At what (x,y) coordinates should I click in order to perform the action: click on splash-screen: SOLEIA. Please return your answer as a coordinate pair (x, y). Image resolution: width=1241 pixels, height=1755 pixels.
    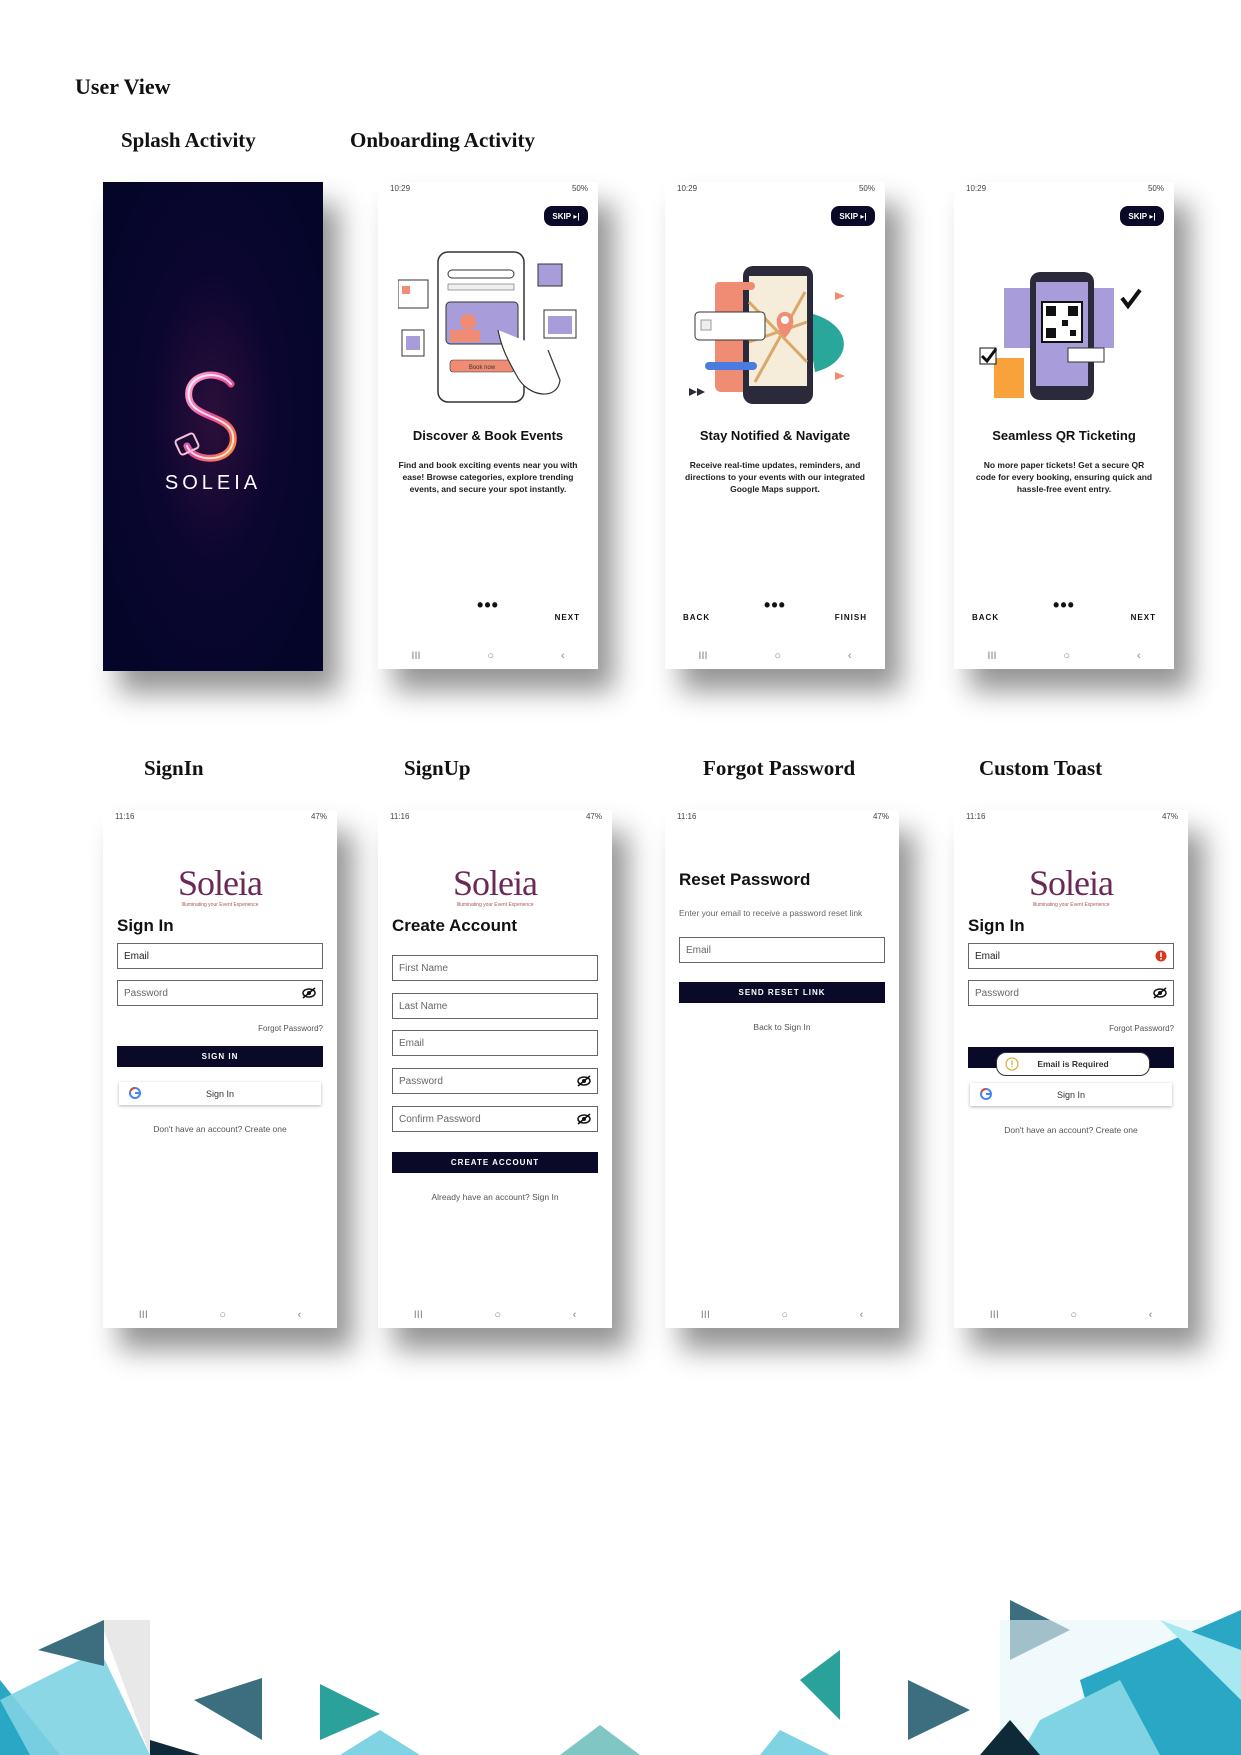
    Looking at the image, I should click on (213, 426).